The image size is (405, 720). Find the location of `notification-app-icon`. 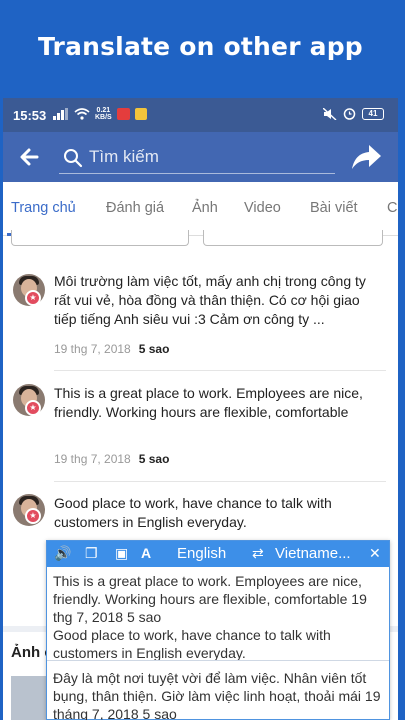

notification-app-icon is located at coordinates (123, 114).